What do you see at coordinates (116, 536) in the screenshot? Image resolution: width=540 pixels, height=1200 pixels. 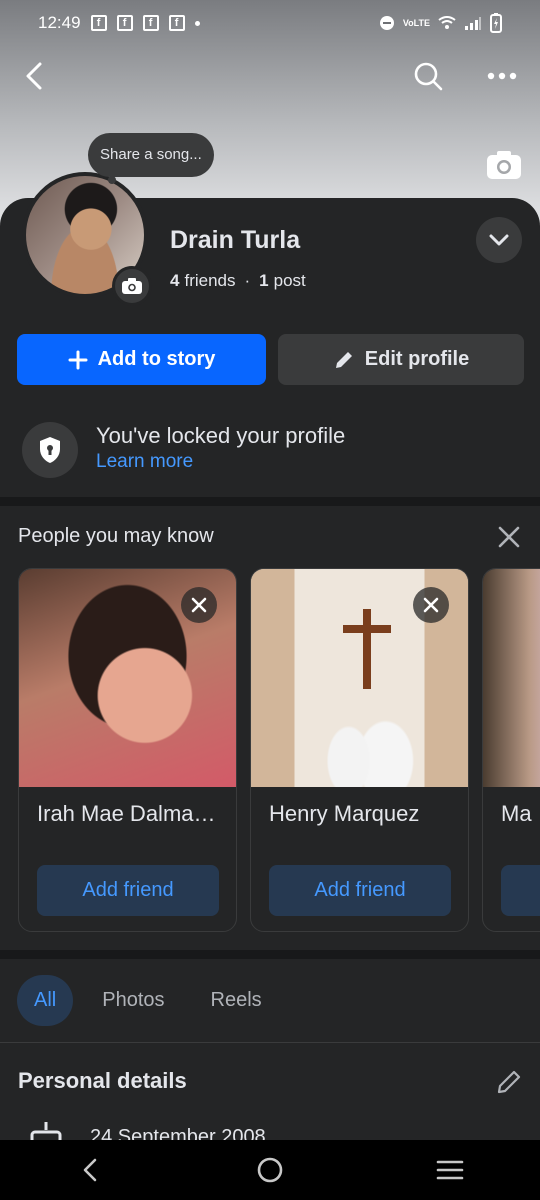 I see `pymk-title: People you may know` at bounding box center [116, 536].